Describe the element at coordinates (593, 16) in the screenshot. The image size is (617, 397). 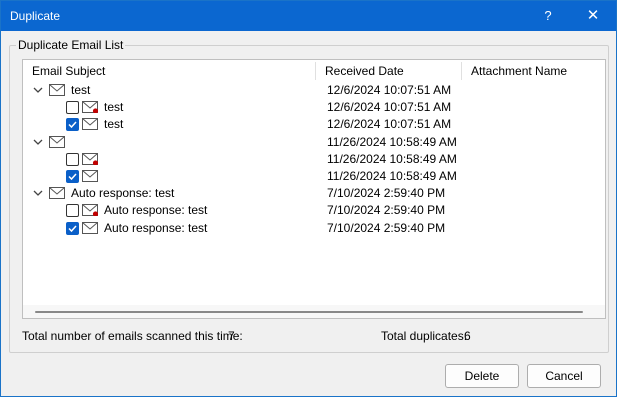
I see `close-button: ✕` at that location.